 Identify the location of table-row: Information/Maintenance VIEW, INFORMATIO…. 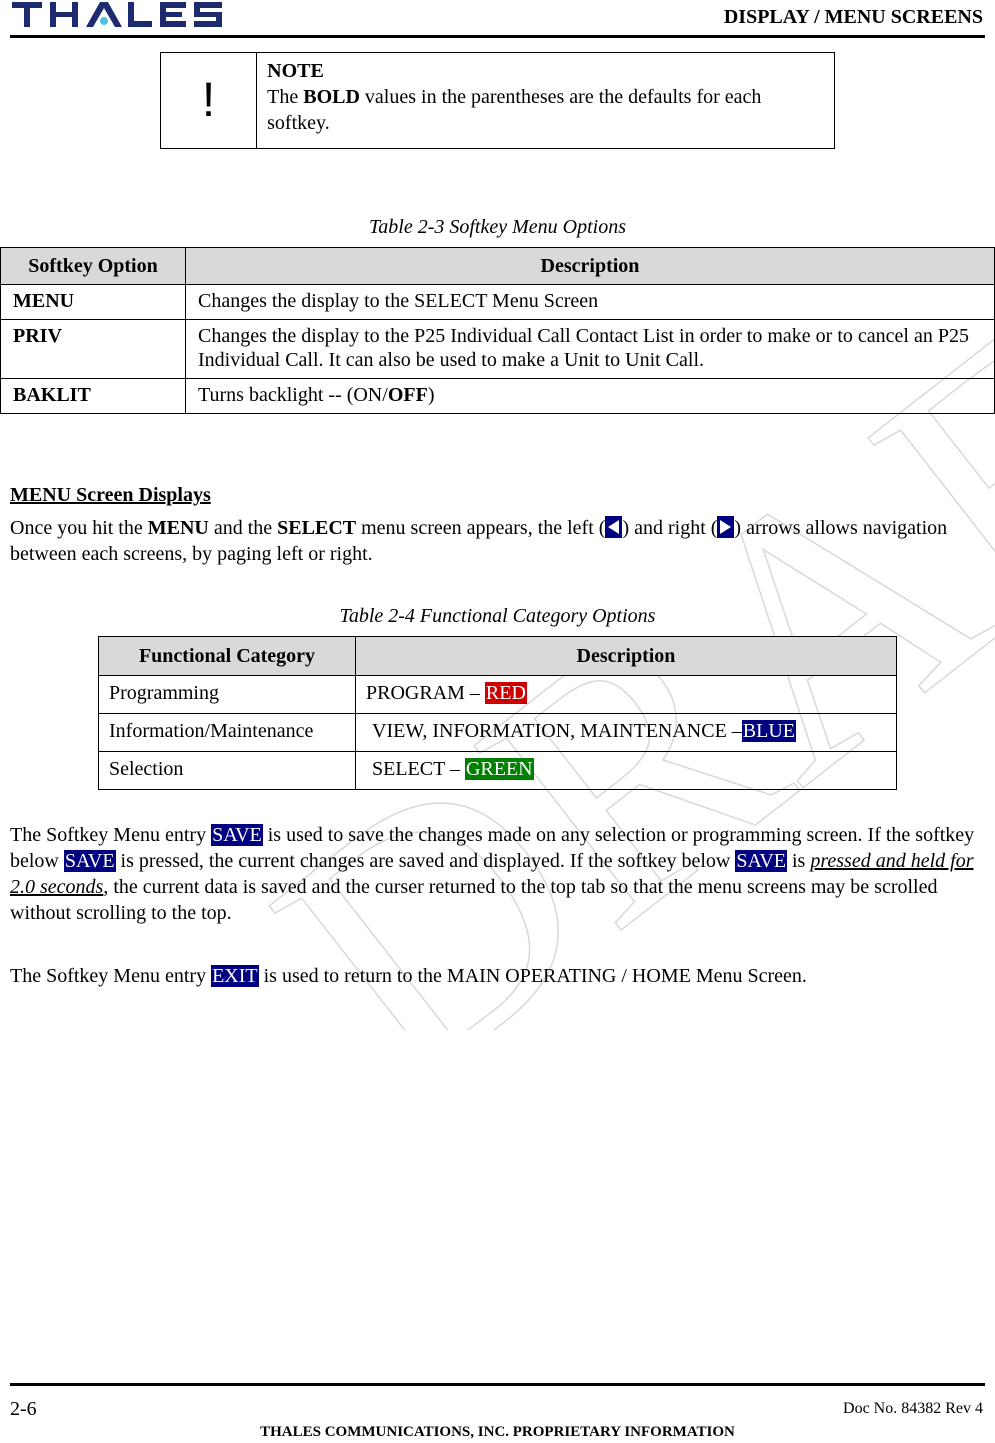
(497, 732).